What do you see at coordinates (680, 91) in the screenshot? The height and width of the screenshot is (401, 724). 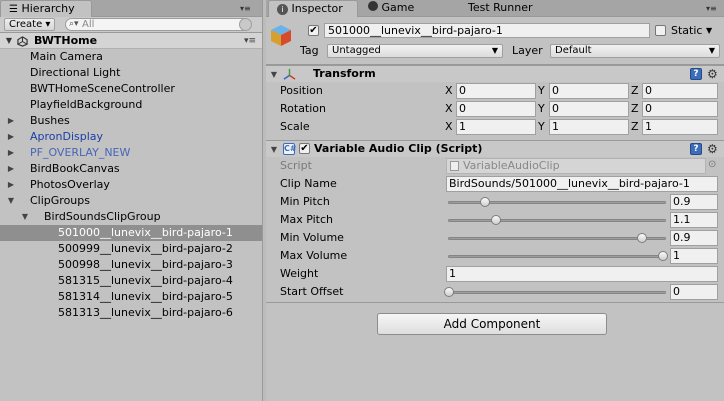 I see `position-z-field: 0` at bounding box center [680, 91].